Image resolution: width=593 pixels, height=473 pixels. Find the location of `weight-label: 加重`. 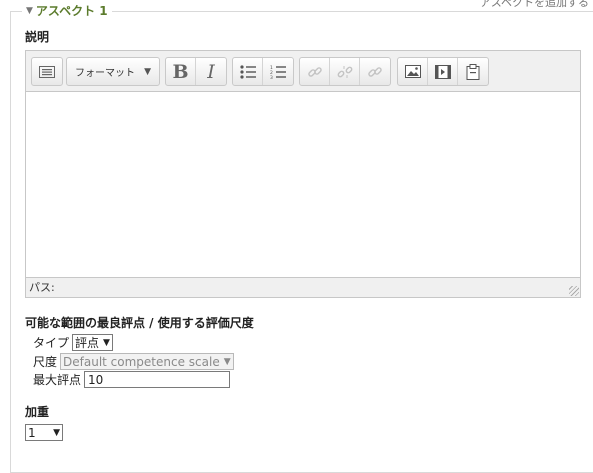

weight-label: 加重 is located at coordinates (37, 412).